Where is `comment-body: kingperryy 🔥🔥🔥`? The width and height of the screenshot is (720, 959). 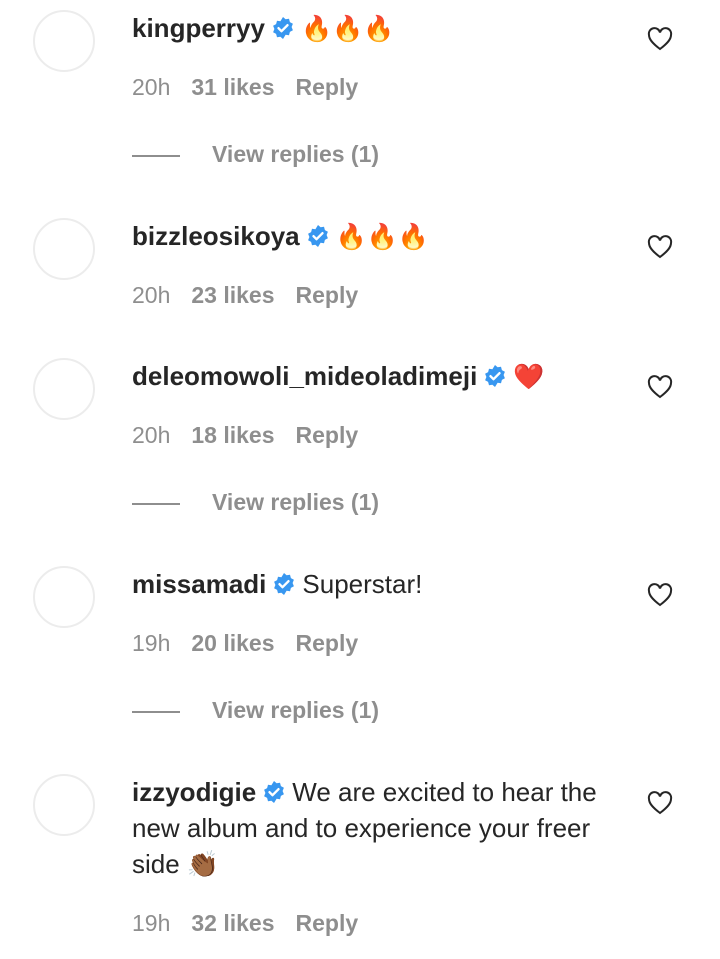 comment-body: kingperryy 🔥🔥🔥 is located at coordinates (382, 28).